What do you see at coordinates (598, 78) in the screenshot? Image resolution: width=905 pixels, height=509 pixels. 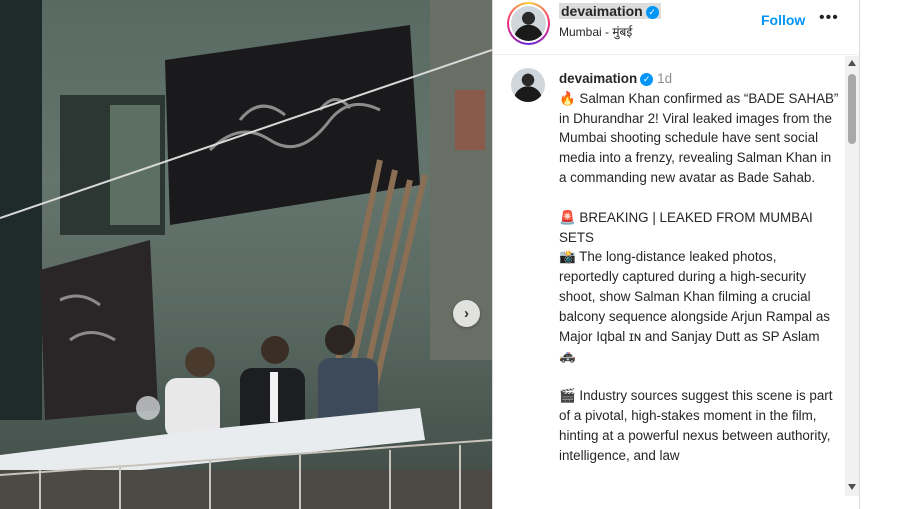 I see `caption-username: devaimation` at bounding box center [598, 78].